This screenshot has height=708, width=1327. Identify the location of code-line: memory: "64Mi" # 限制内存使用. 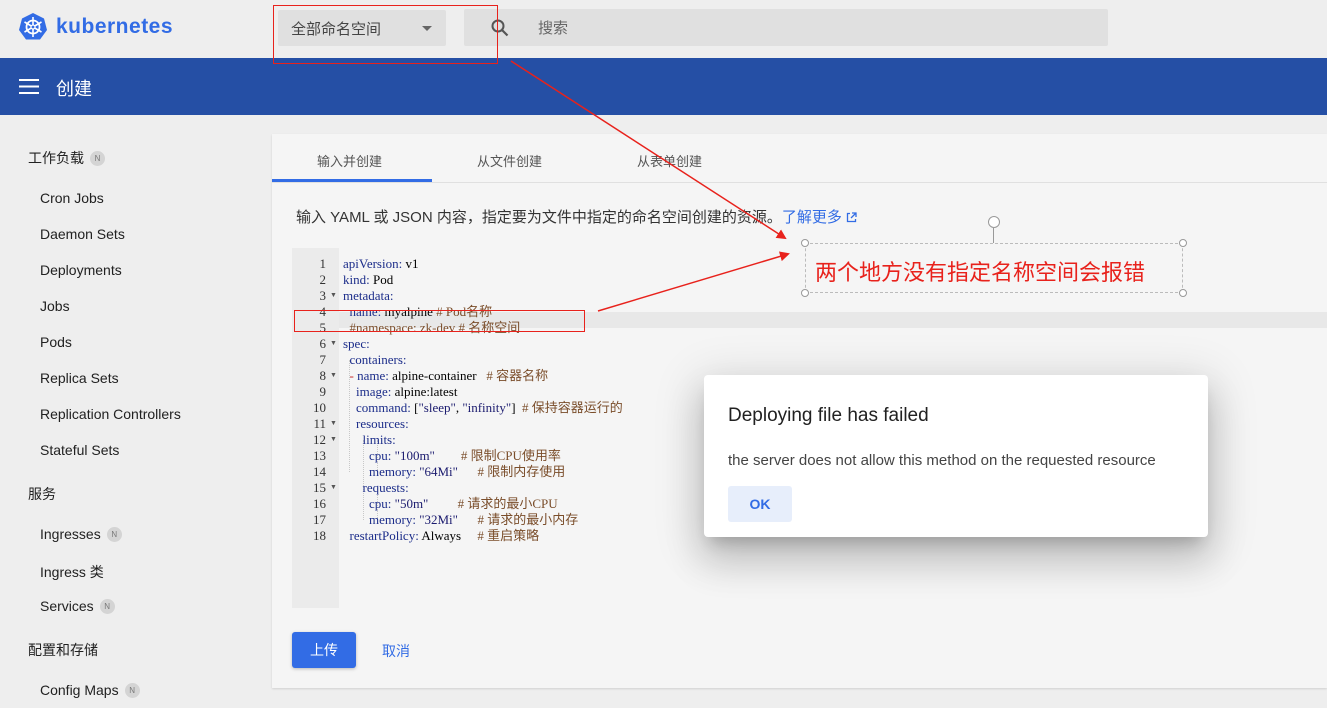
(454, 472).